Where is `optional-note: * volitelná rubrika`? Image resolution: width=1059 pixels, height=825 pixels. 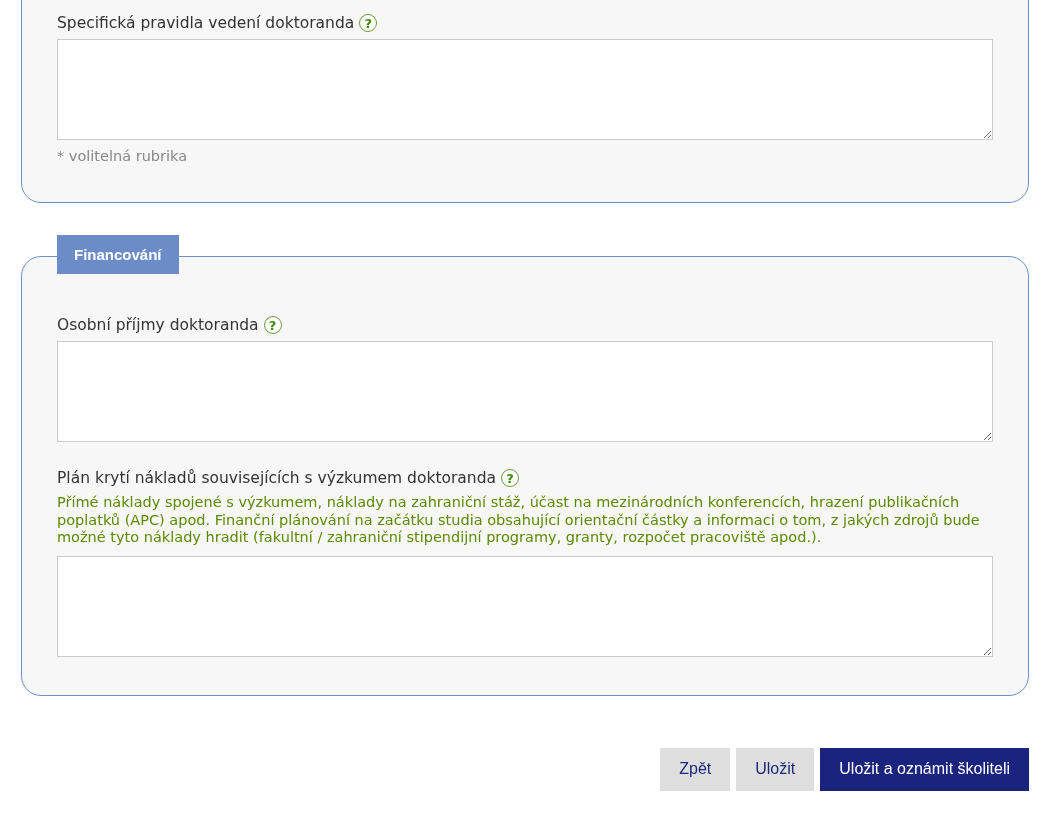 optional-note: * volitelná rubrika is located at coordinates (123, 156).